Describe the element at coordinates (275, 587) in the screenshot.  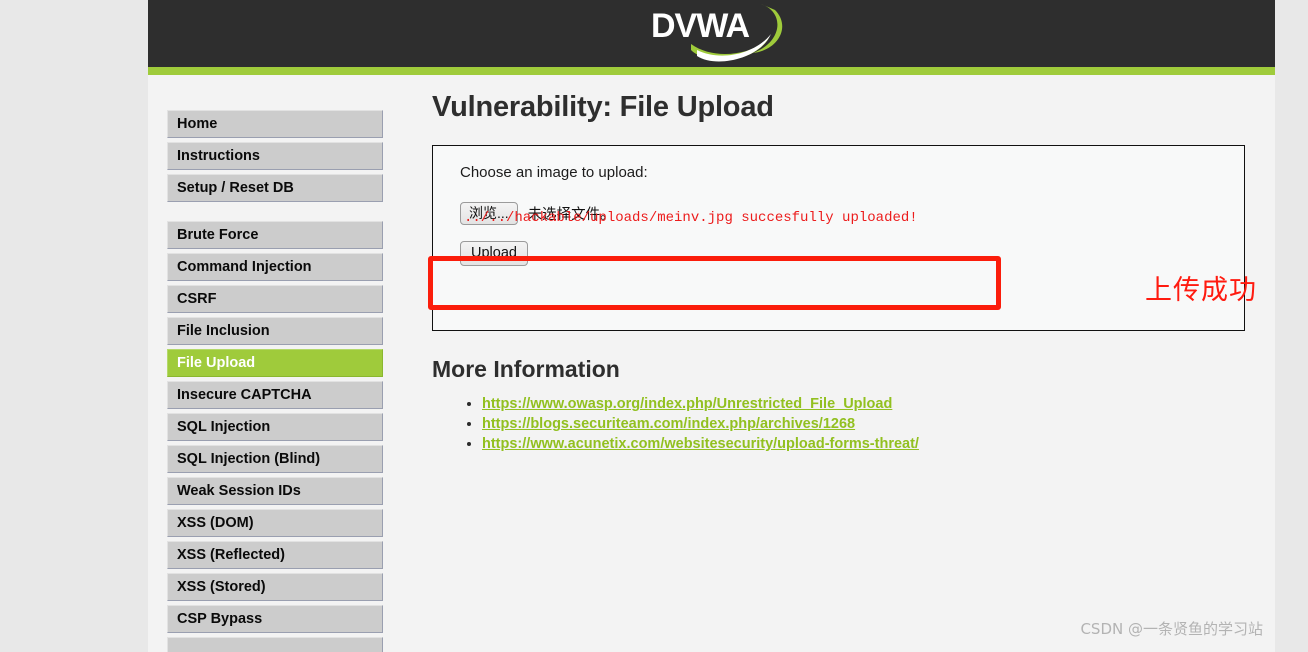
I see `sidebar-item-xss-stored: XSS (Stored)` at that location.